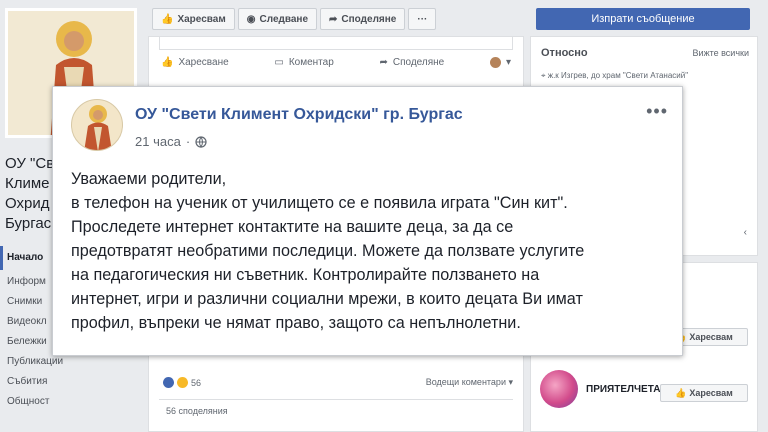 The width and height of the screenshot is (768, 432). I want to click on feed-like-label: Харесване, so click(203, 62).